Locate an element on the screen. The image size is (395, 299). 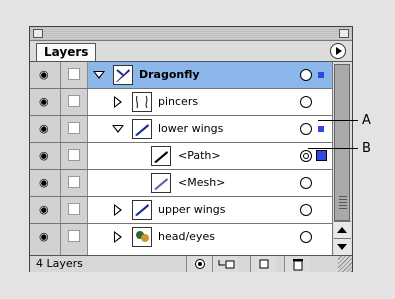
layer-name: <Mesh> is located at coordinates (202, 182).